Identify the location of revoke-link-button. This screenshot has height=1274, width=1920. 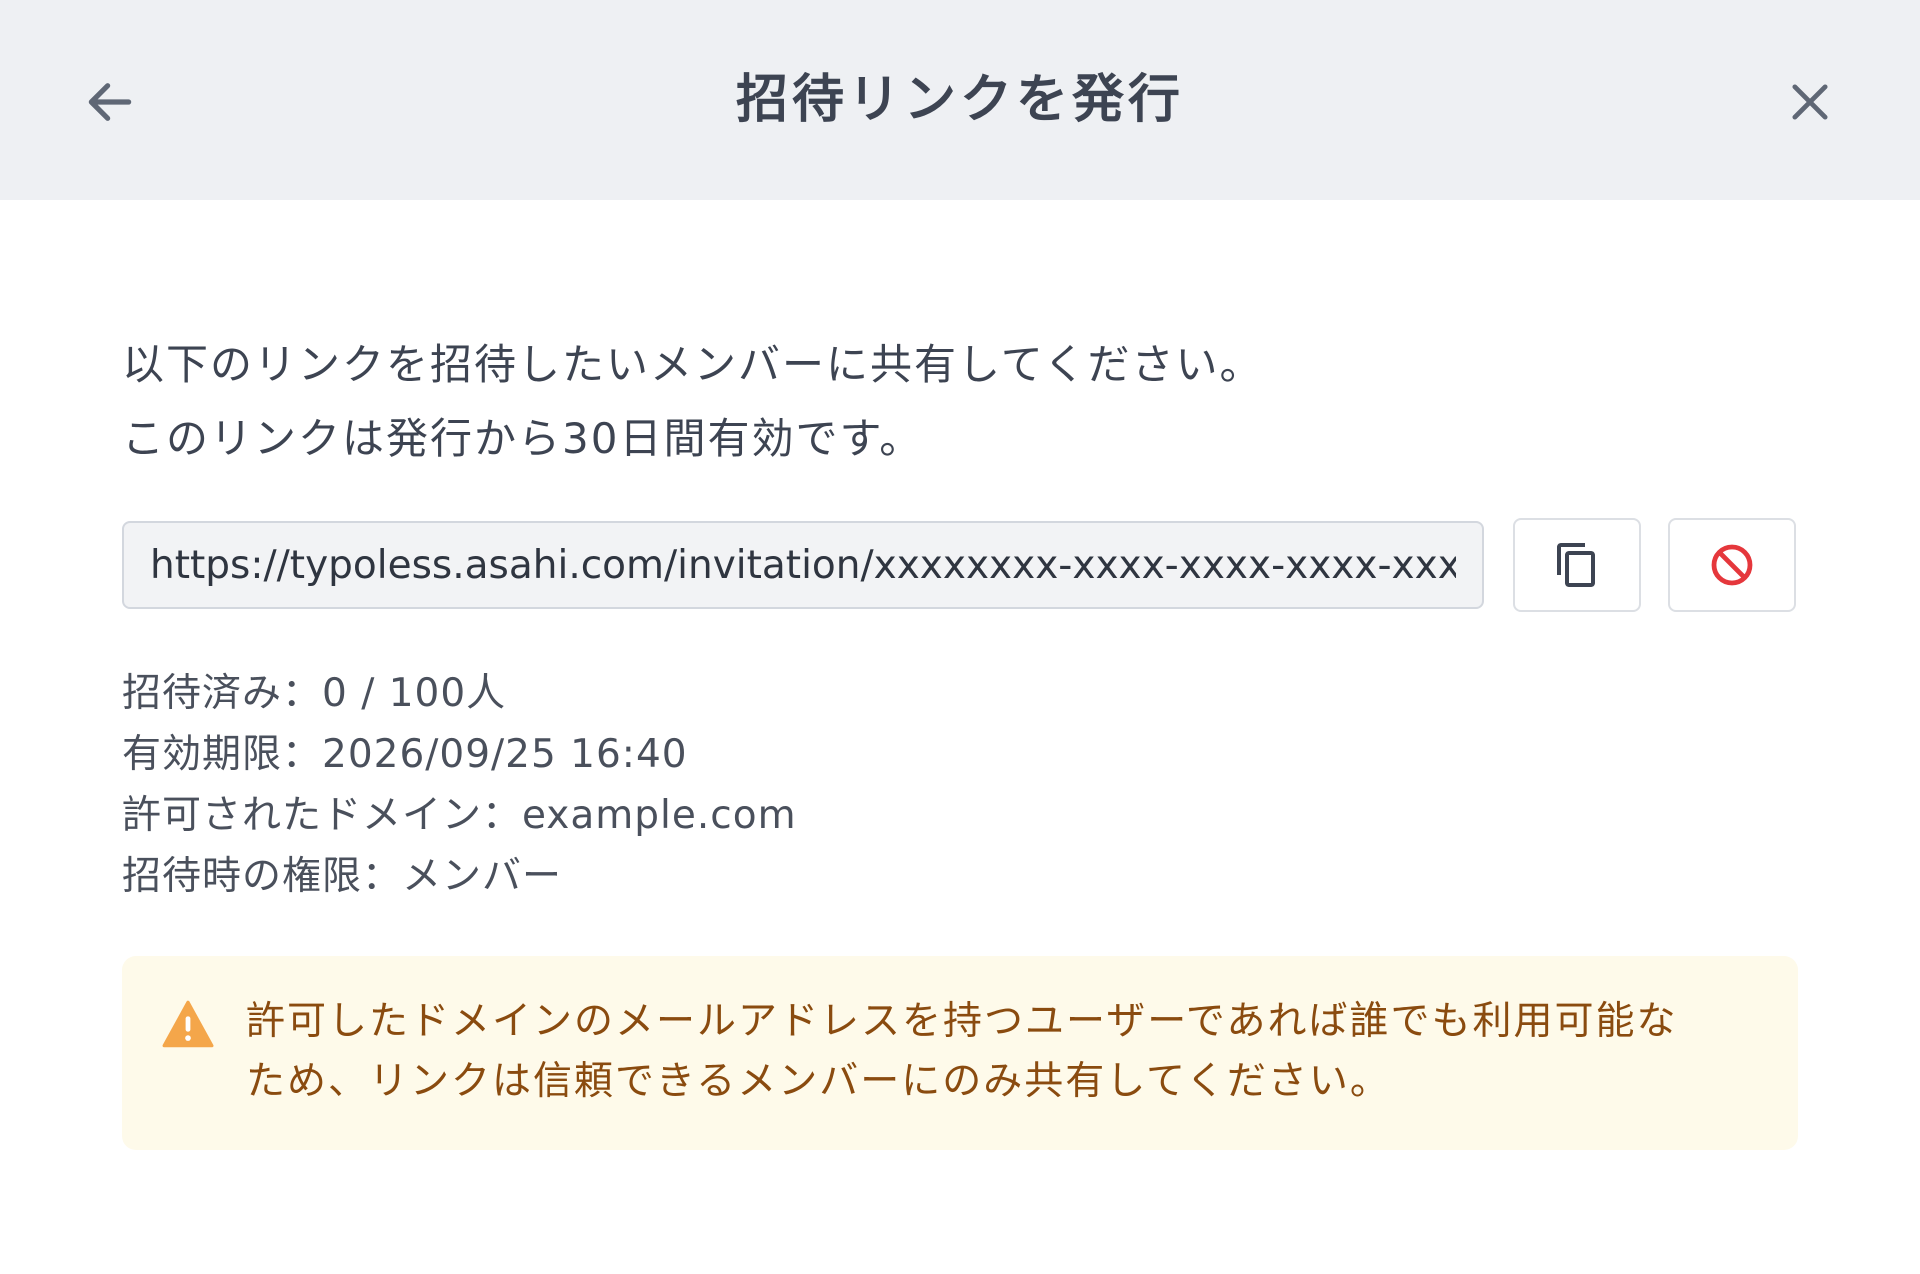
(1732, 565).